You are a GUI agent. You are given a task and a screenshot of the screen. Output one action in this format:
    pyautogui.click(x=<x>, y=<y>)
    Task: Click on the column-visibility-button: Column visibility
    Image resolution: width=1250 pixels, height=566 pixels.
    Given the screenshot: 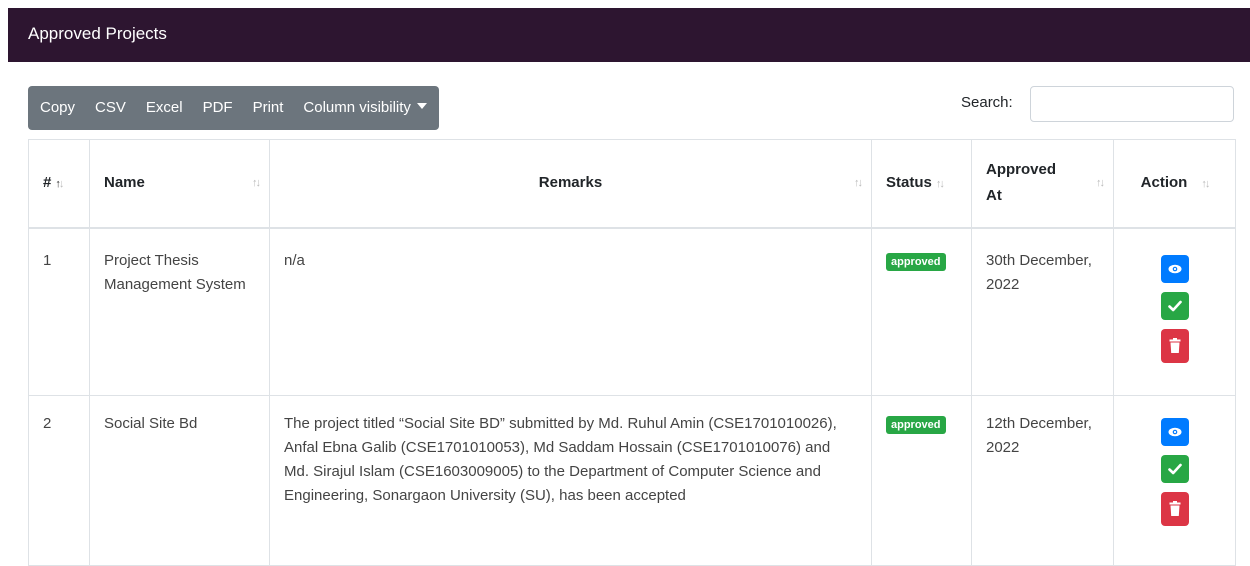 What is the action you would take?
    pyautogui.click(x=365, y=108)
    